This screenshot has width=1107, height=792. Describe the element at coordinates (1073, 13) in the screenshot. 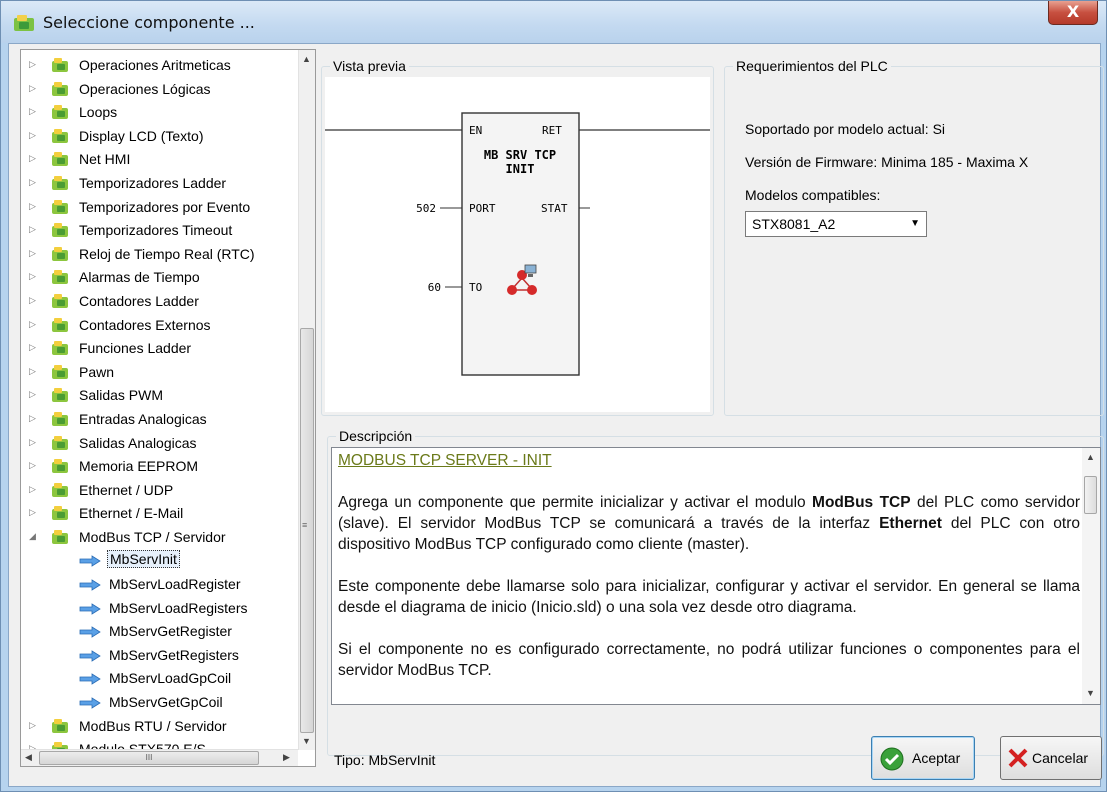

I see `close-button: X` at that location.